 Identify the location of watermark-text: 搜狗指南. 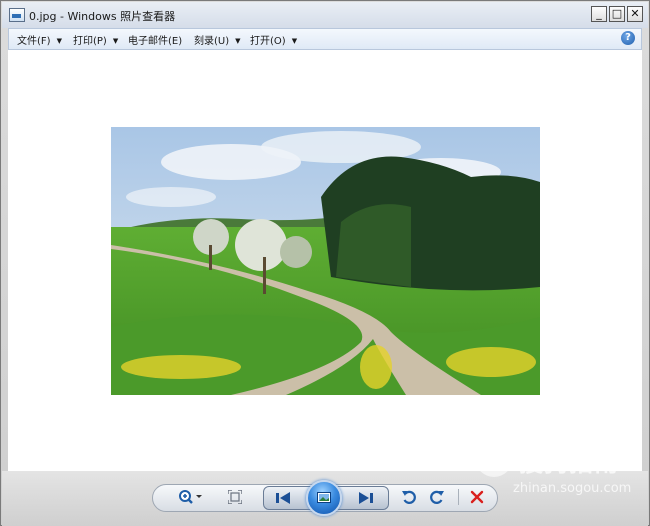
(569, 463).